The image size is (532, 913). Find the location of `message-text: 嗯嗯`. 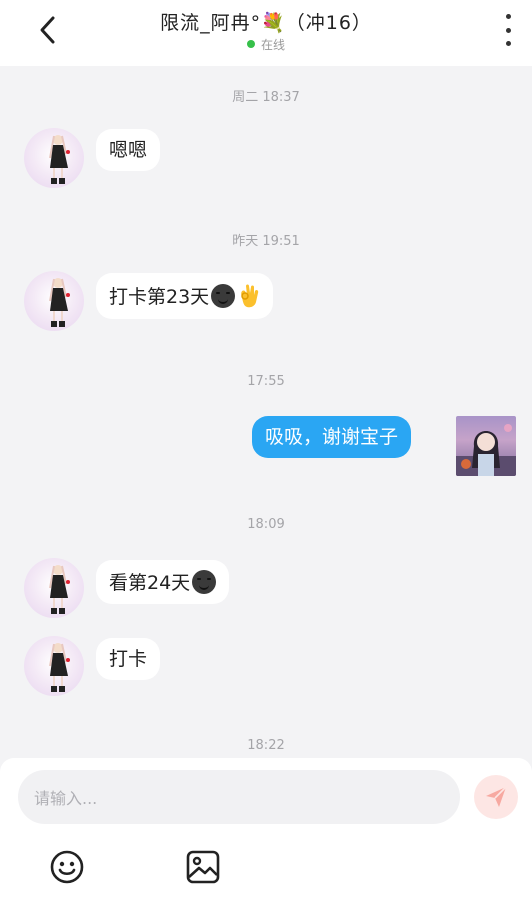

message-text: 嗯嗯 is located at coordinates (128, 150).